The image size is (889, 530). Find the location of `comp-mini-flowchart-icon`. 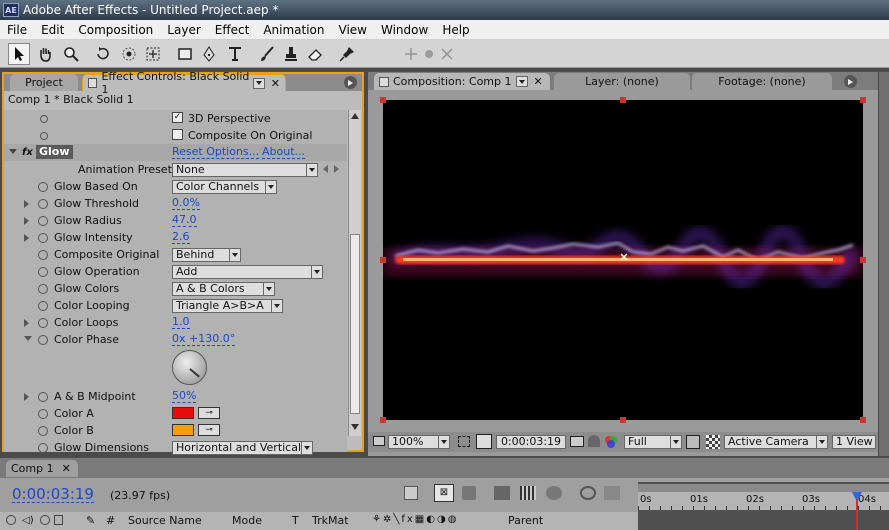

comp-mini-flowchart-icon is located at coordinates (411, 493).